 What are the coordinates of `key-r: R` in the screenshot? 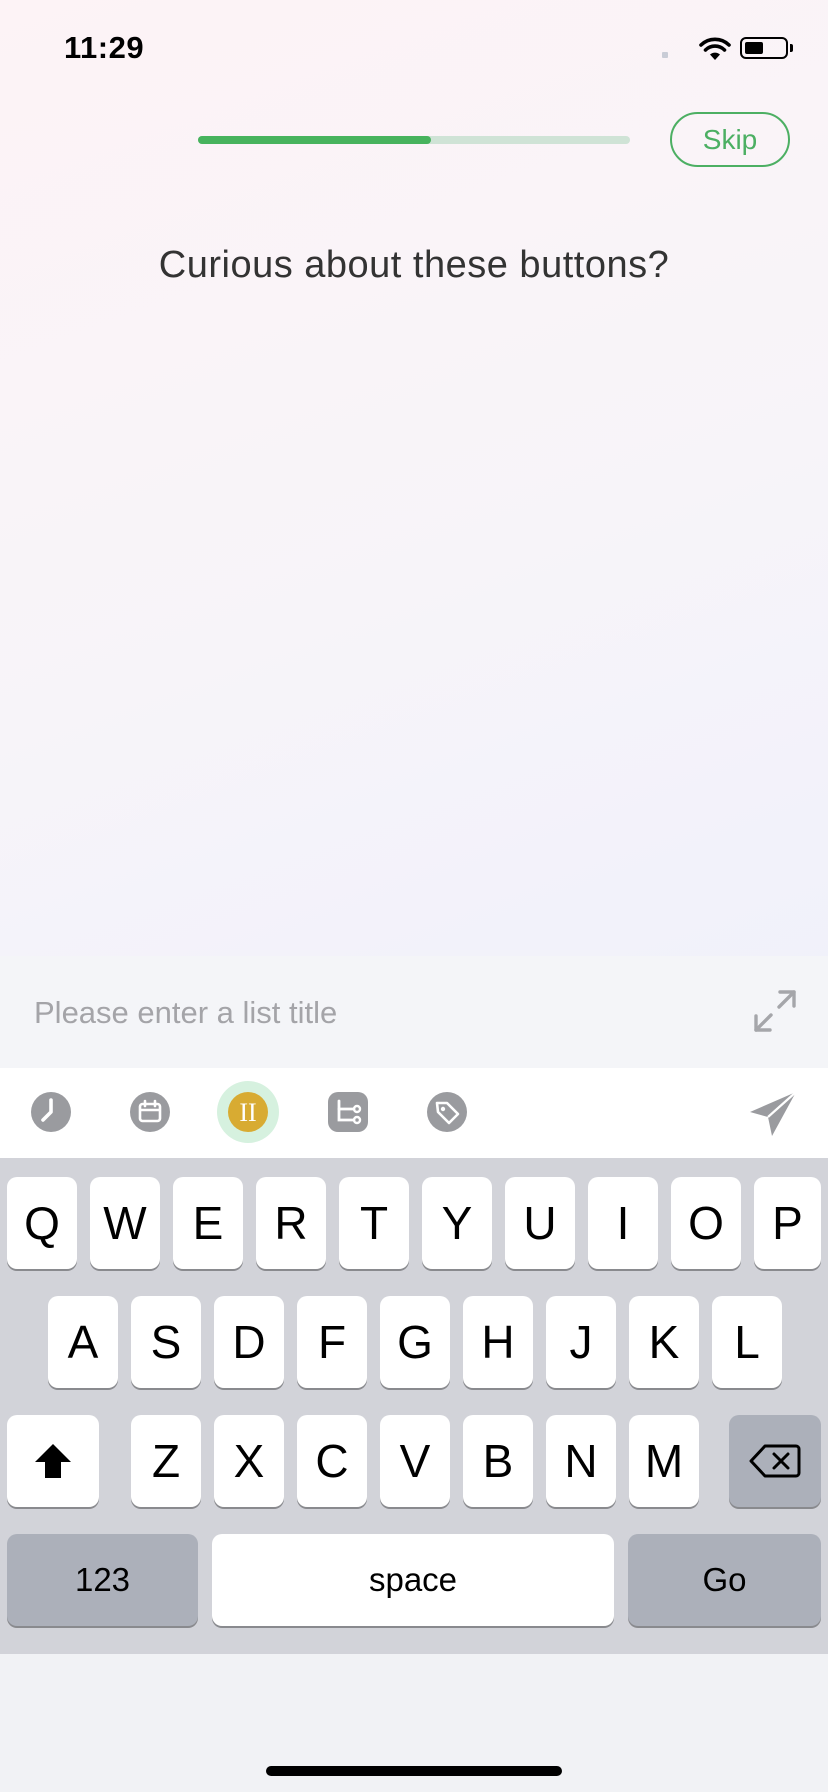 It's located at (291, 1223).